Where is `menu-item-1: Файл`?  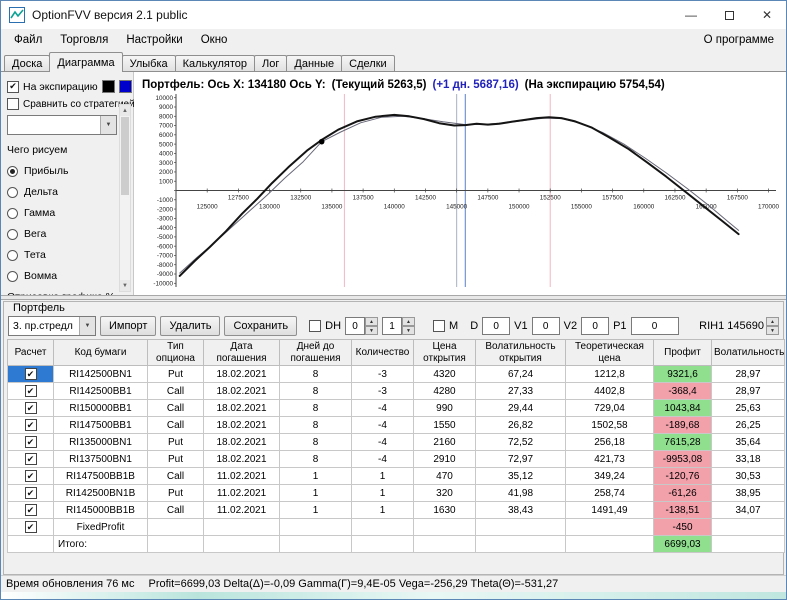 menu-item-1: Файл is located at coordinates (28, 40).